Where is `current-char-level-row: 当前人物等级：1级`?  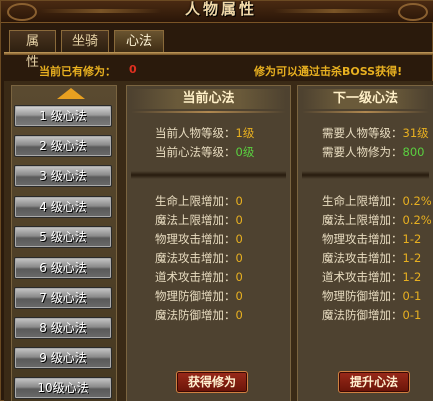 current-char-level-row: 当前人物等级：1级 is located at coordinates (204, 133).